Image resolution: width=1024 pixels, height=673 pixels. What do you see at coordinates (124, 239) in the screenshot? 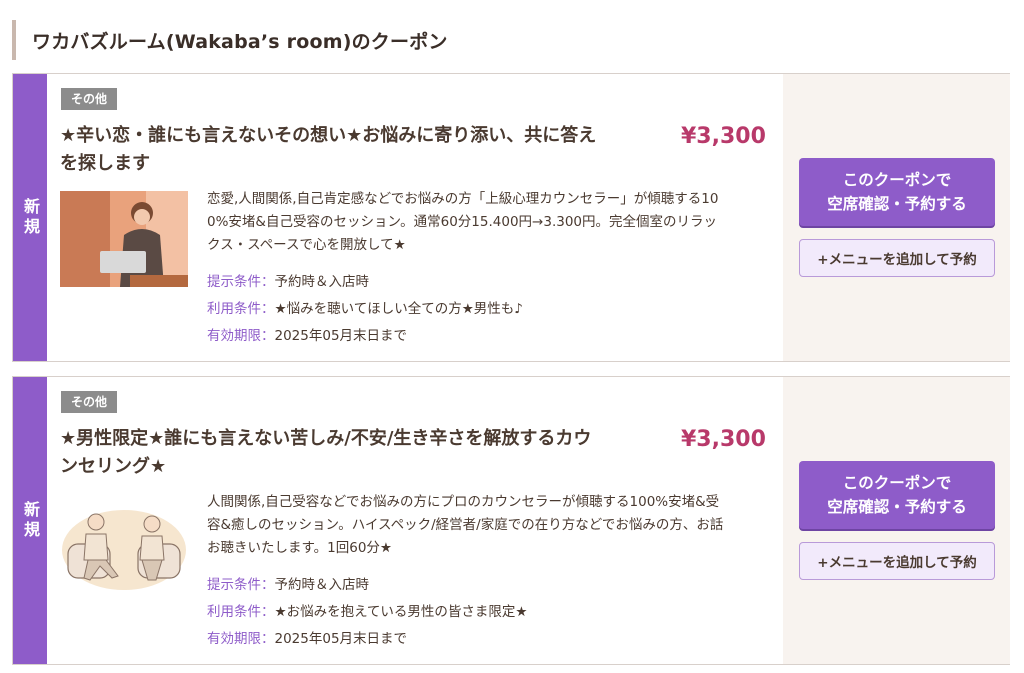
I see `coupon-thumbnail-photo` at bounding box center [124, 239].